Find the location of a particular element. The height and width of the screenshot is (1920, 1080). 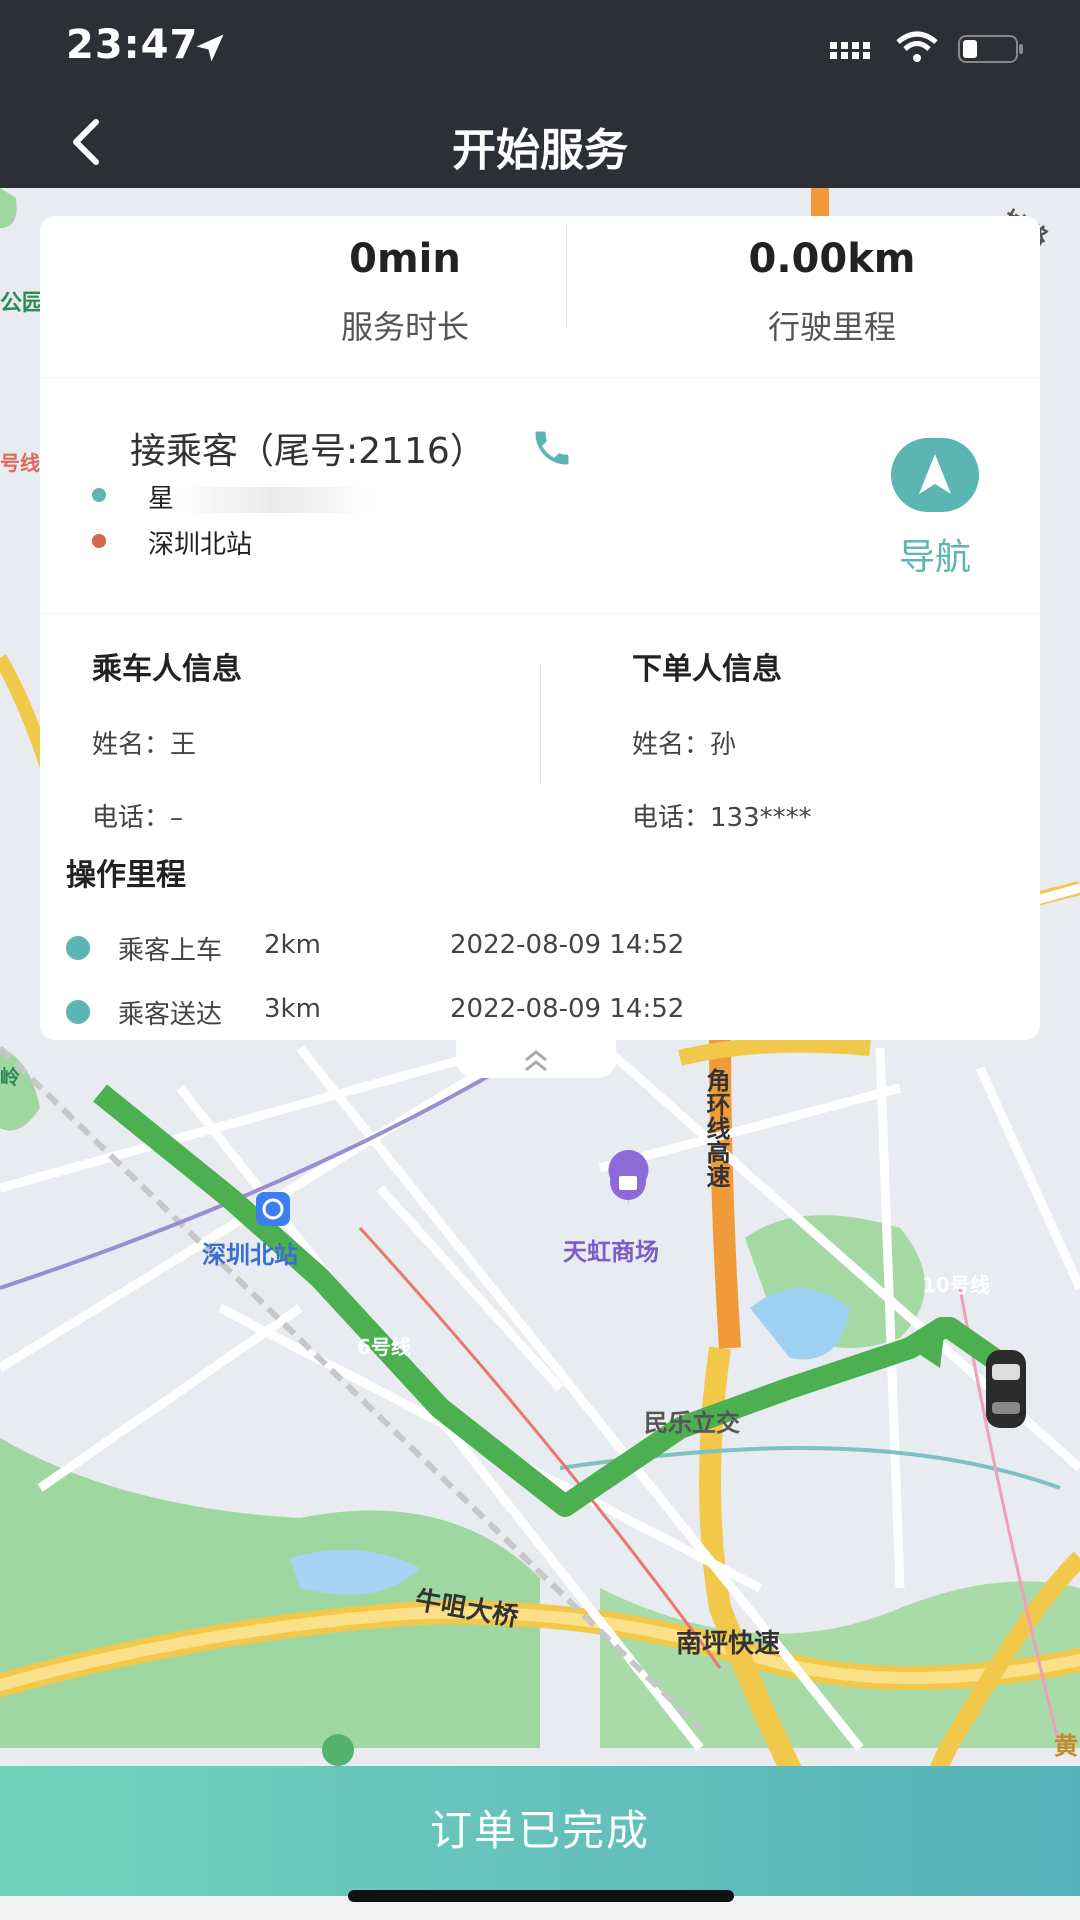

origin-text: 星 is located at coordinates (161, 499).